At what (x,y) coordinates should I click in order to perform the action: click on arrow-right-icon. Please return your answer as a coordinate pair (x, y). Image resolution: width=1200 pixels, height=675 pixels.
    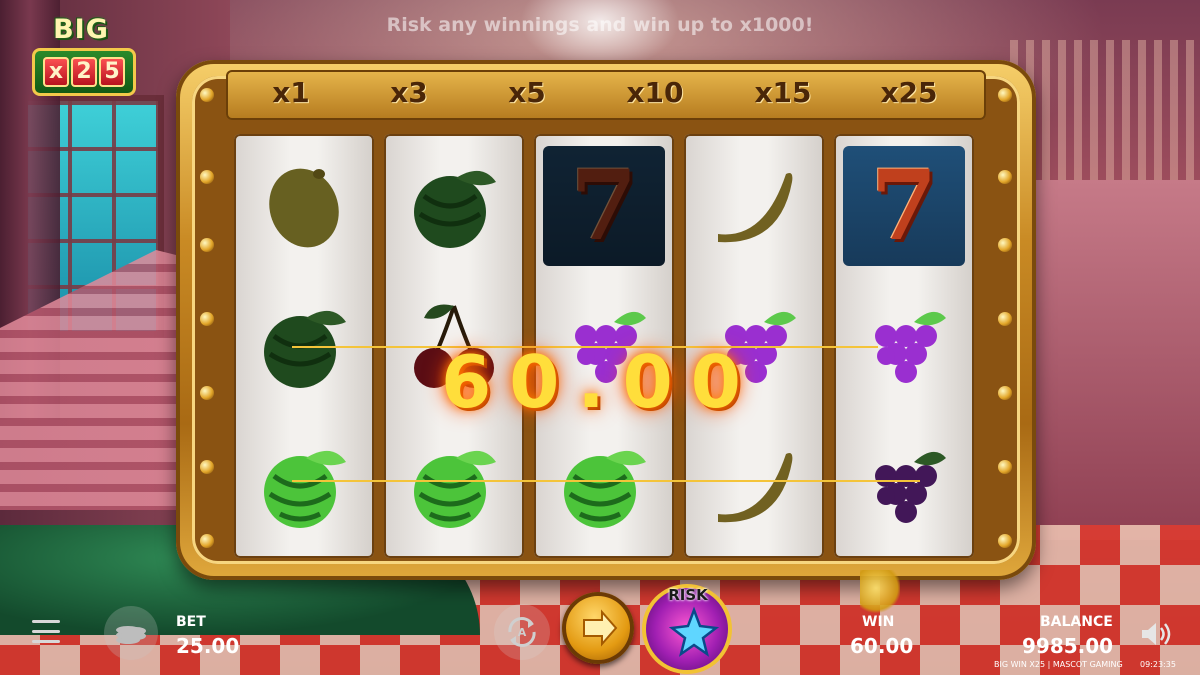
    Looking at the image, I should click on (600, 628).